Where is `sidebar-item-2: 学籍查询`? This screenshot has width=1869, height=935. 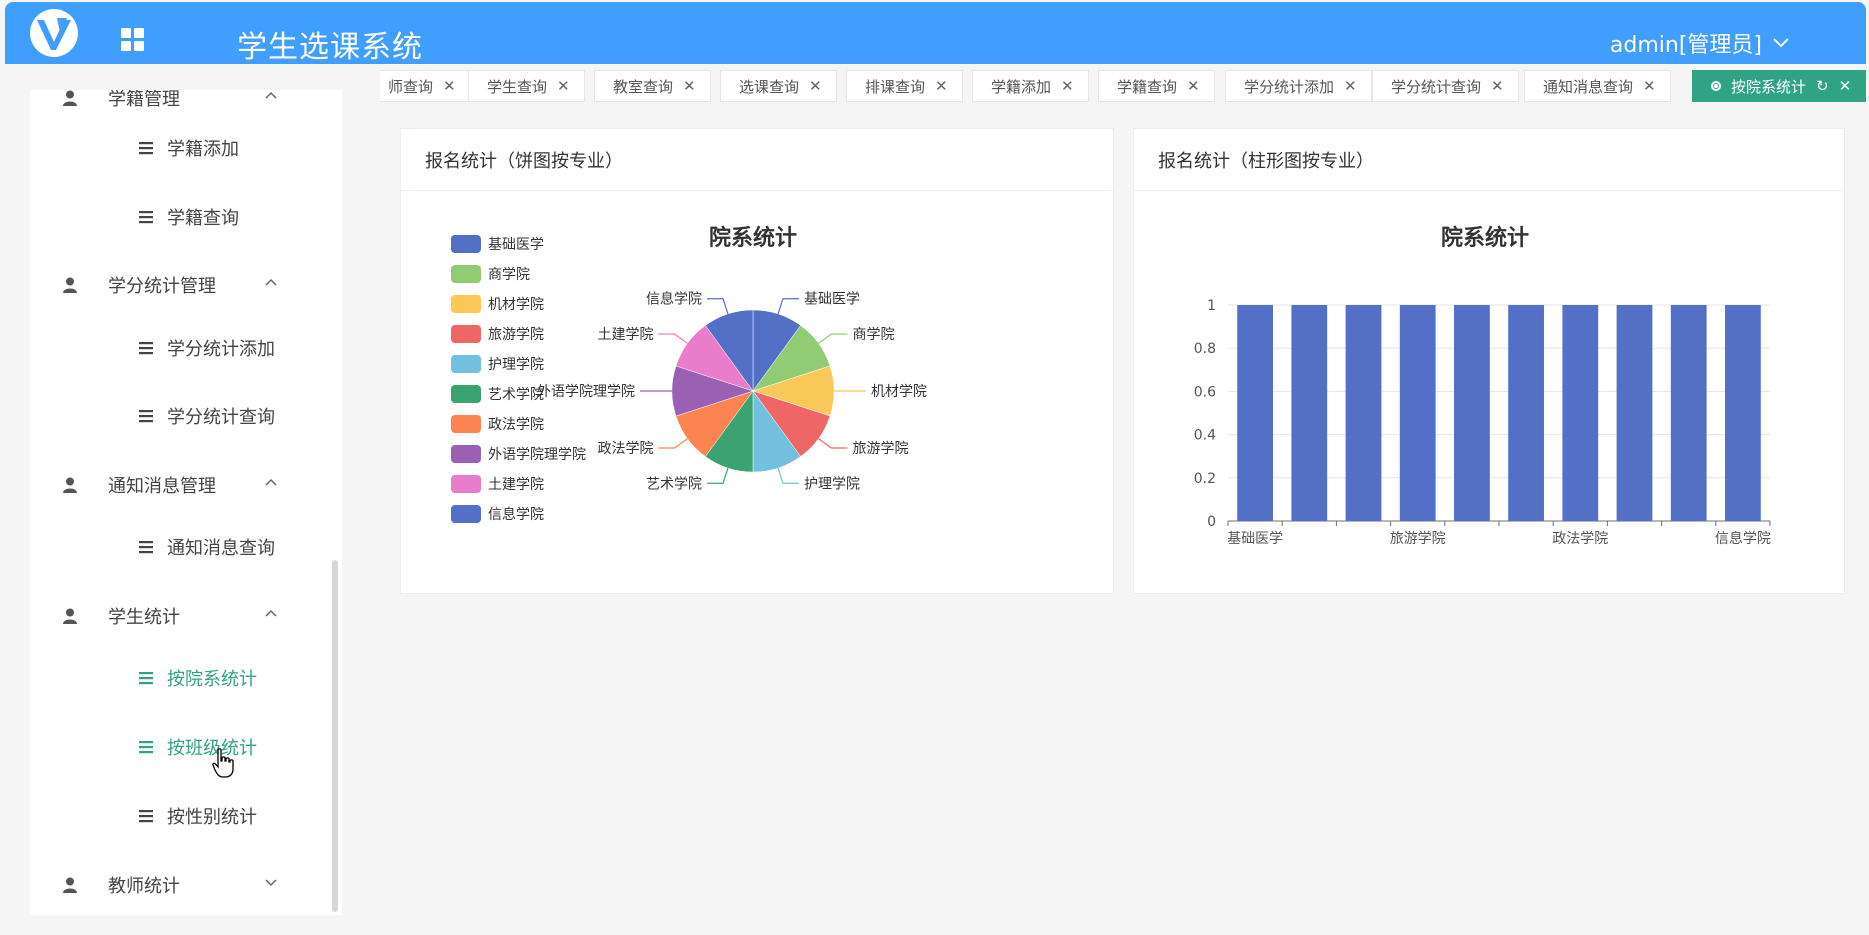
sidebar-item-2: 学籍查询 is located at coordinates (182, 217).